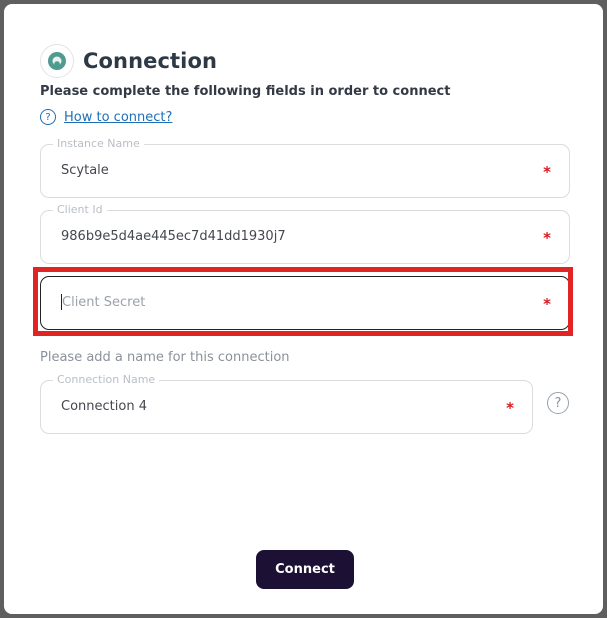  Describe the element at coordinates (103, 302) in the screenshot. I see `client-secret-placeholder: Client Secret` at that location.